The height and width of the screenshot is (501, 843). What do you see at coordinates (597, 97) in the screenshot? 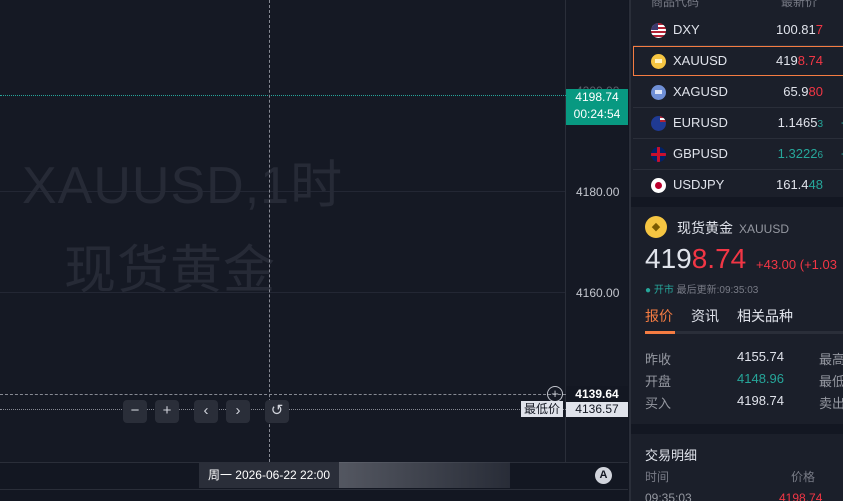
I see `current-price-value: 4198.74` at bounding box center [597, 97].